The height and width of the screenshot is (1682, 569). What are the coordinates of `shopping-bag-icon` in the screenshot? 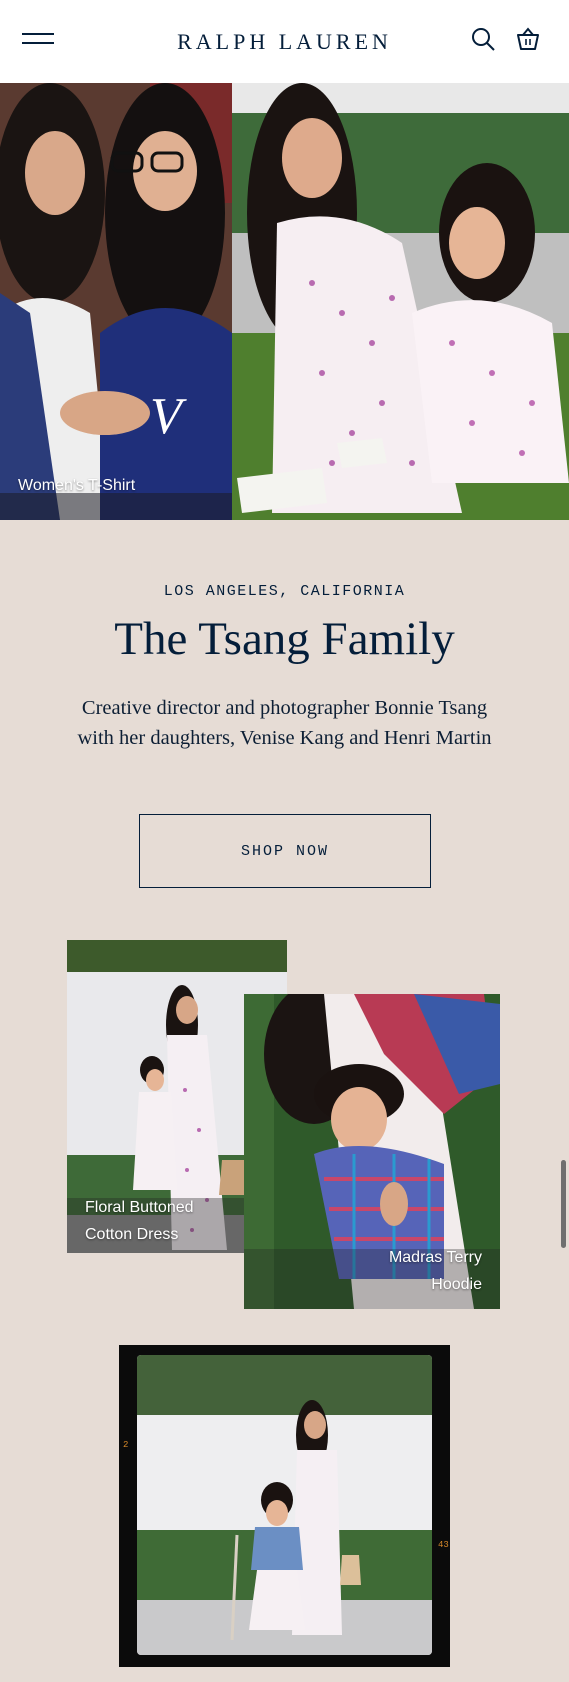 It's located at (528, 39).